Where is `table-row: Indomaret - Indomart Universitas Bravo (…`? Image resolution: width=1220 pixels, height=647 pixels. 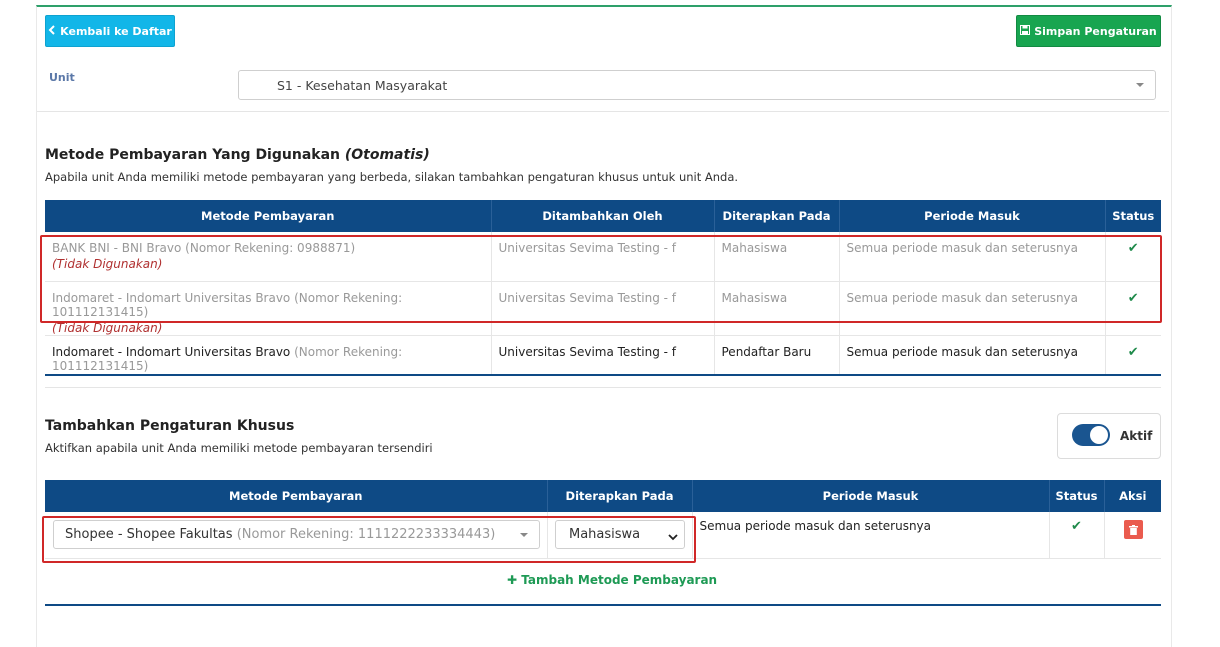
table-row: Indomaret - Indomart Universitas Bravo (… is located at coordinates (603, 355).